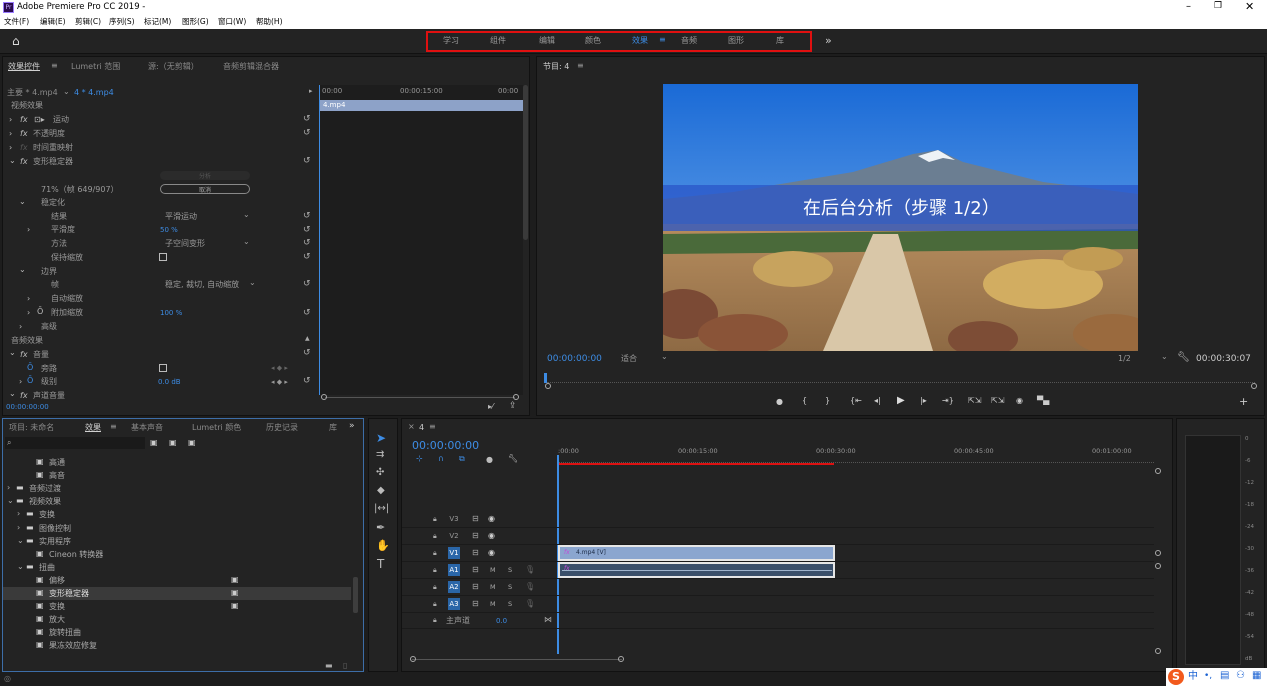 This screenshot has height=686, width=1267. Describe the element at coordinates (54, 66) in the screenshot. I see `tab-menu-icon: ≡` at that location.